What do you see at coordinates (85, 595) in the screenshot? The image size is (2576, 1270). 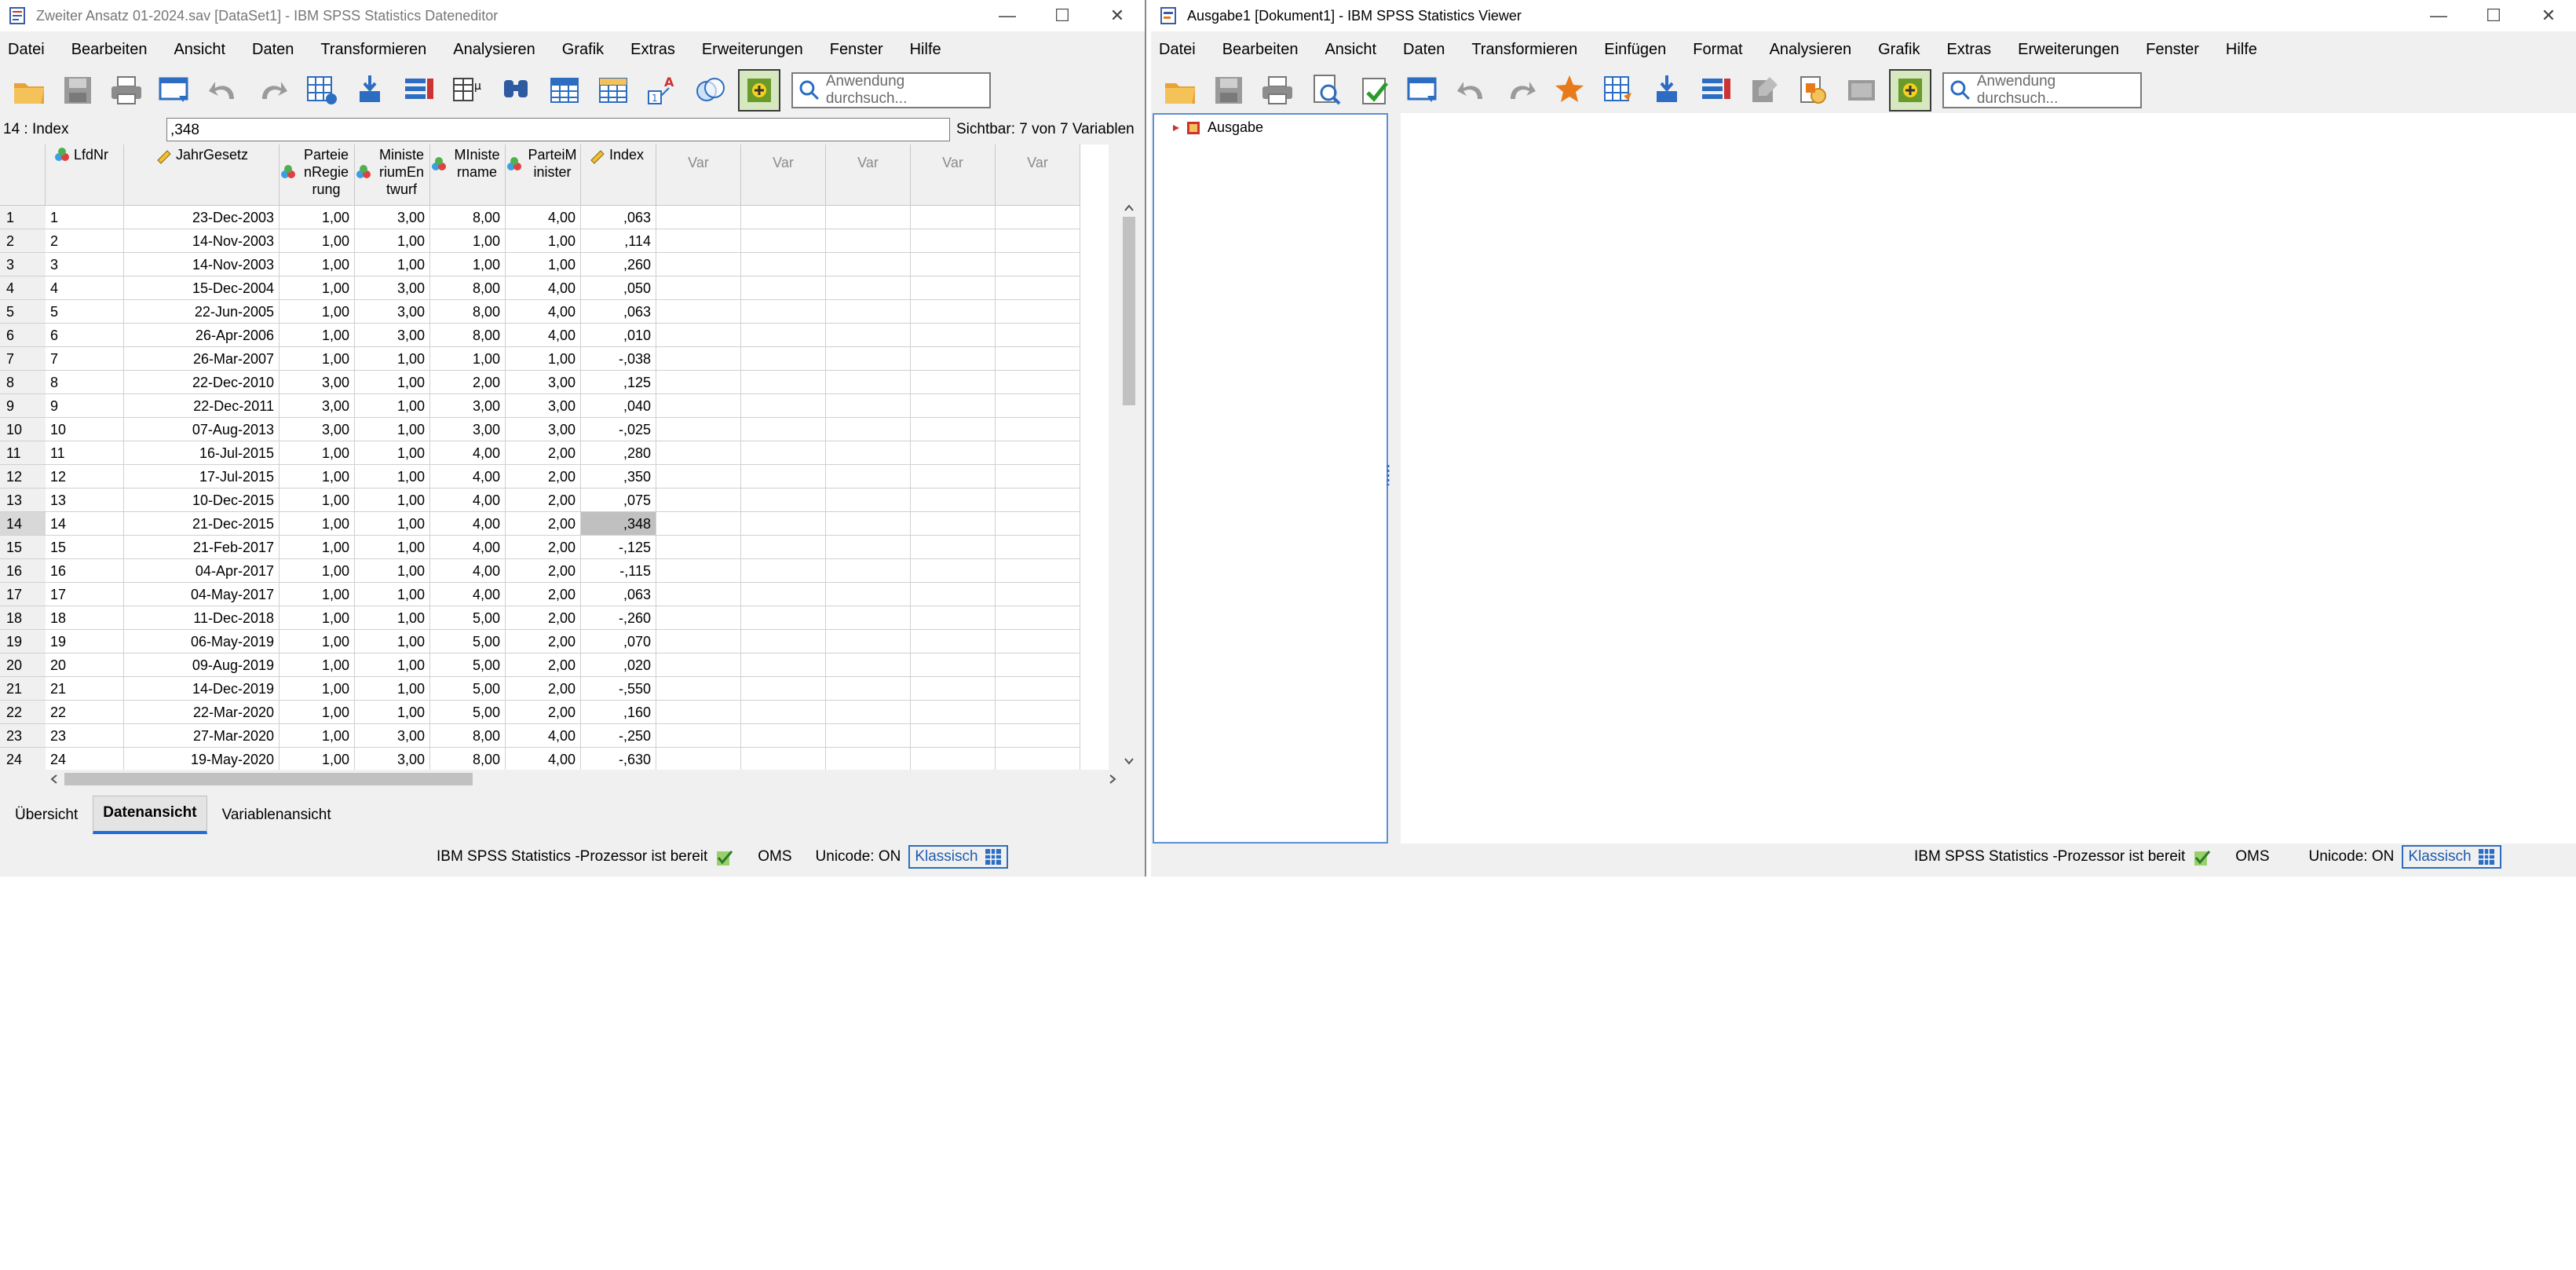 I see `table-cell: 17` at bounding box center [85, 595].